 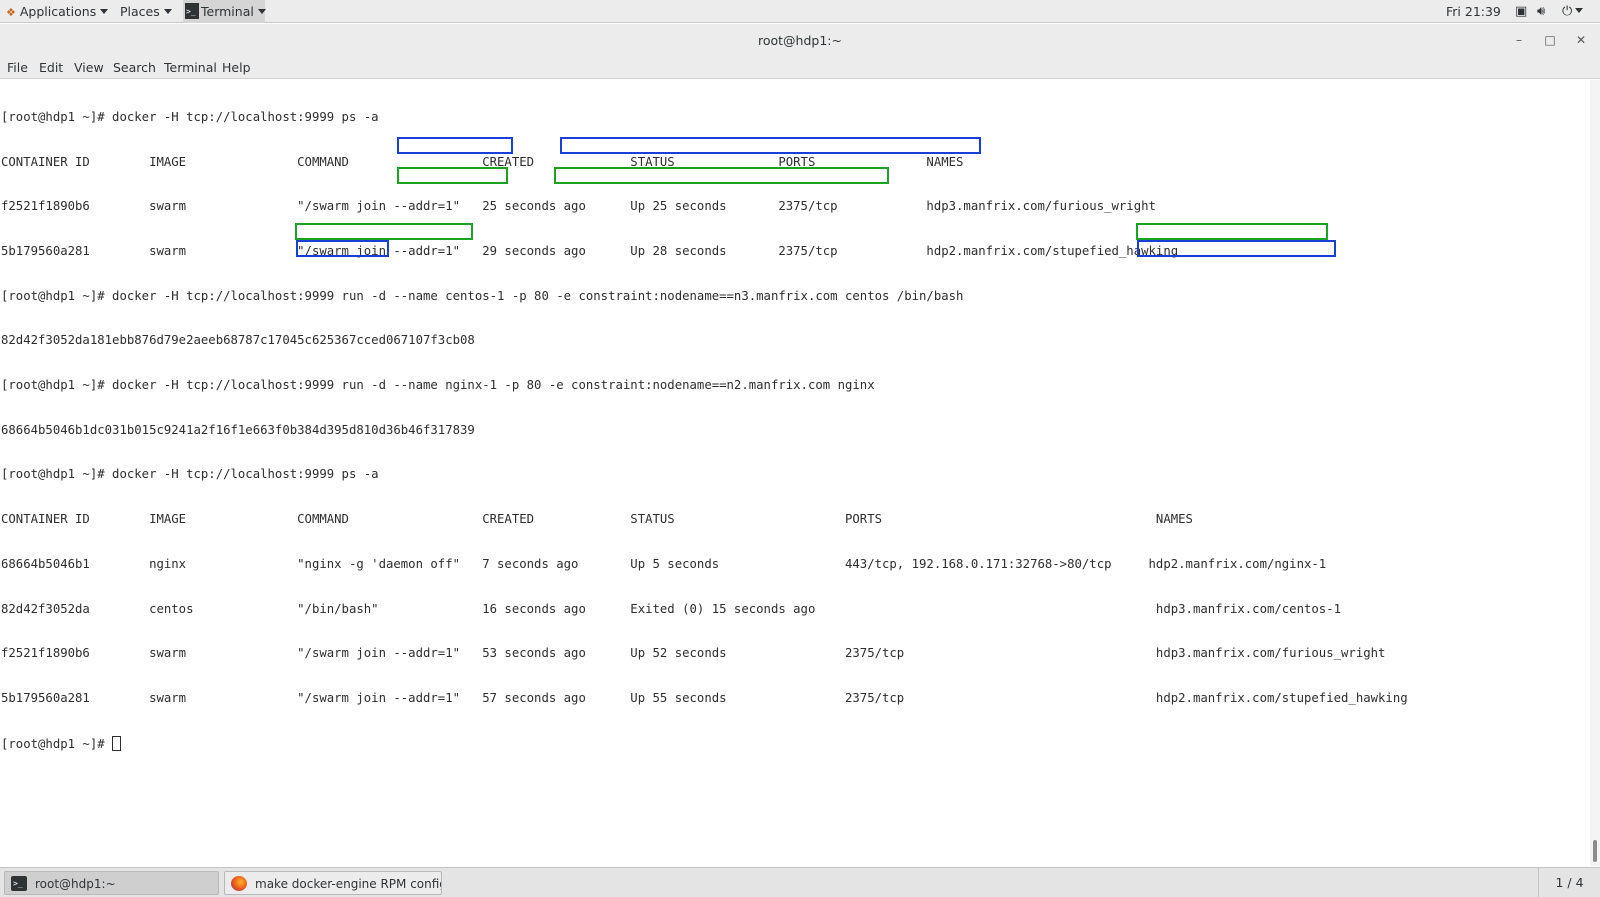 What do you see at coordinates (1595, 473) in the screenshot?
I see `scrollbar` at bounding box center [1595, 473].